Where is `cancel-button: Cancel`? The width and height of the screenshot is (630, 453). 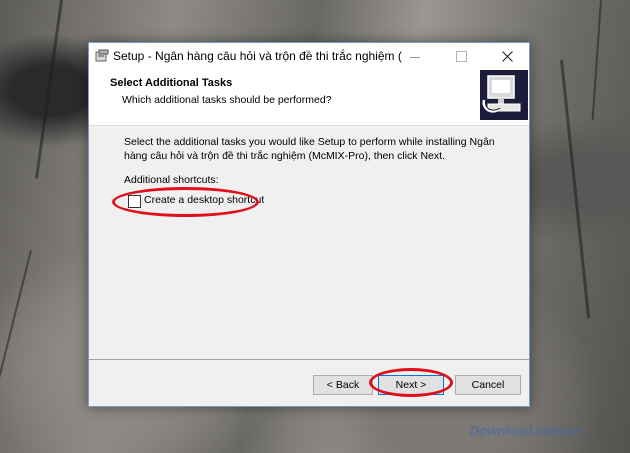
cancel-button: Cancel is located at coordinates (488, 385).